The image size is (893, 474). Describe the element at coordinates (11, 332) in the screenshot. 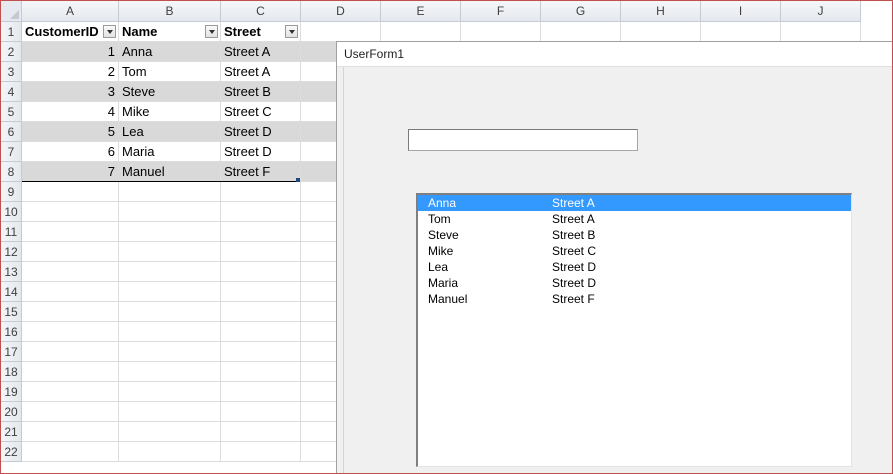

I see `row-header: 16` at that location.